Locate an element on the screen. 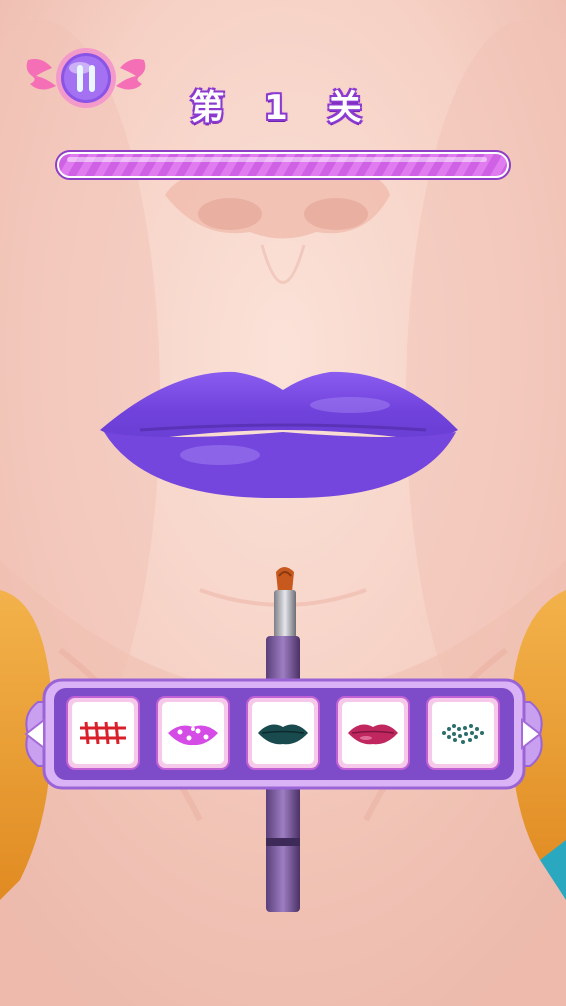 This screenshot has width=566, height=1006. progress-bar is located at coordinates (283, 165).